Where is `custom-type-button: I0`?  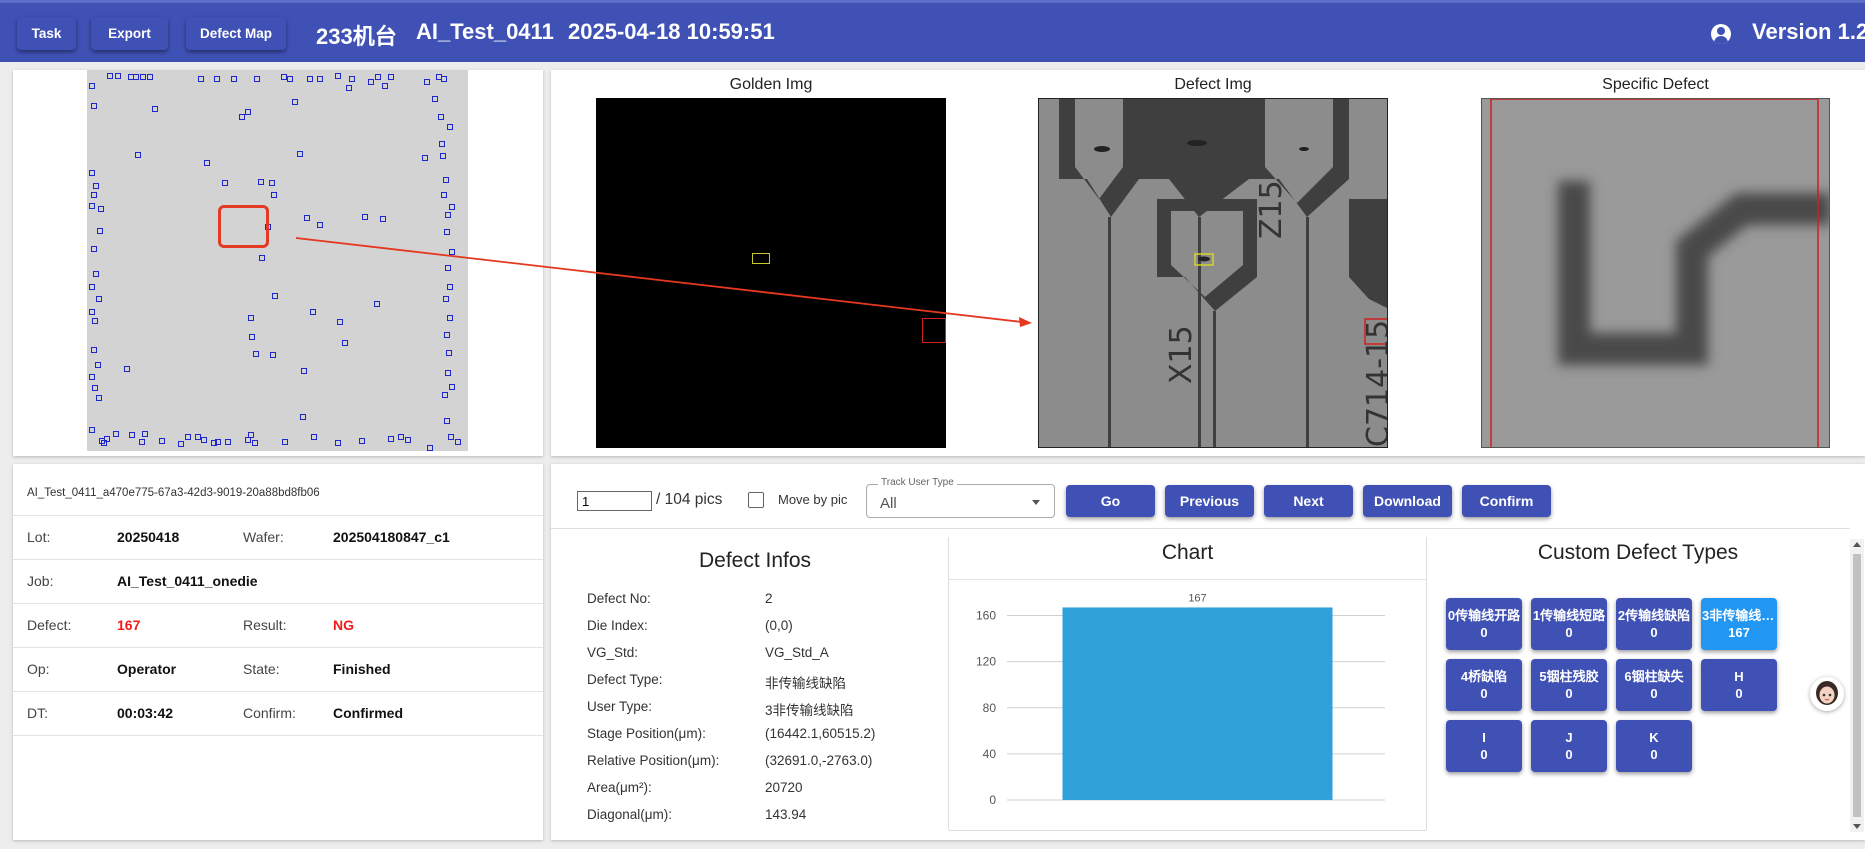
custom-type-button: I0 is located at coordinates (1484, 746).